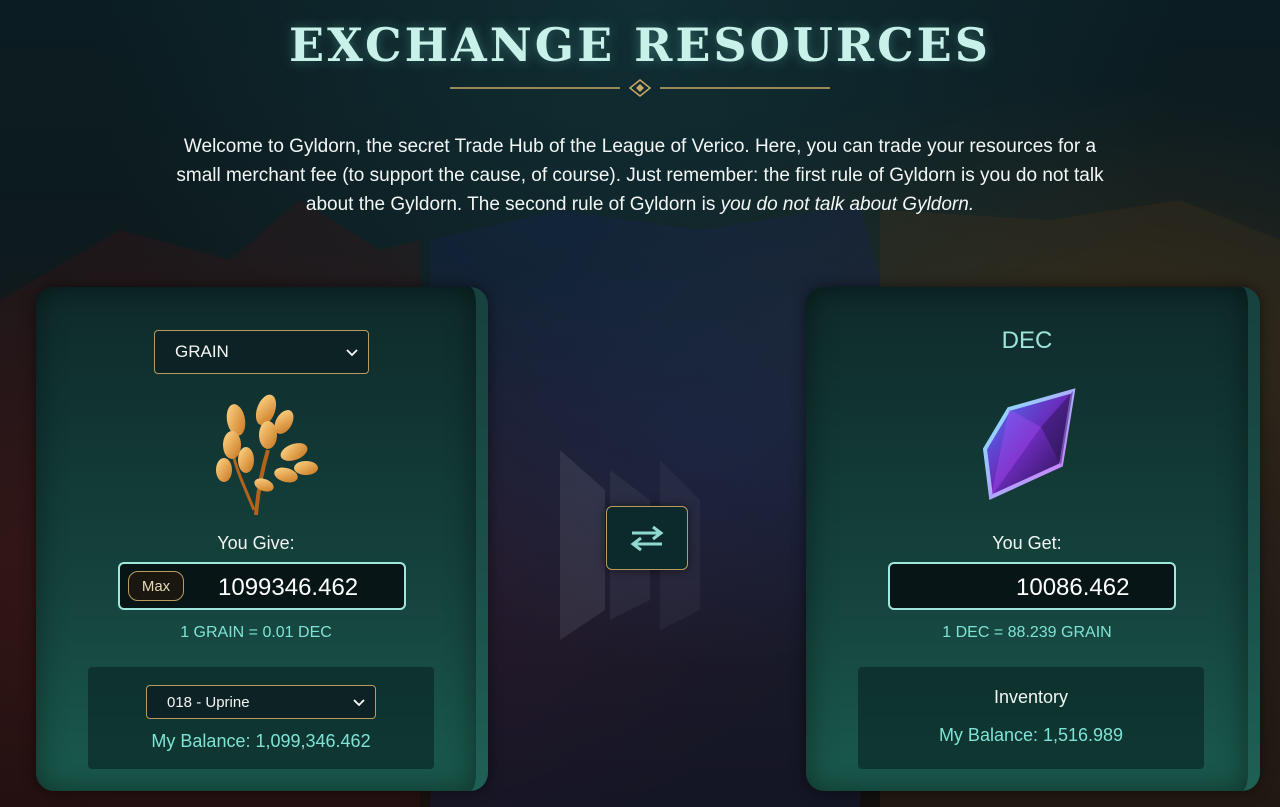 This screenshot has width=1280, height=807. What do you see at coordinates (256, 543) in the screenshot?
I see `you-give-label: You Give:` at bounding box center [256, 543].